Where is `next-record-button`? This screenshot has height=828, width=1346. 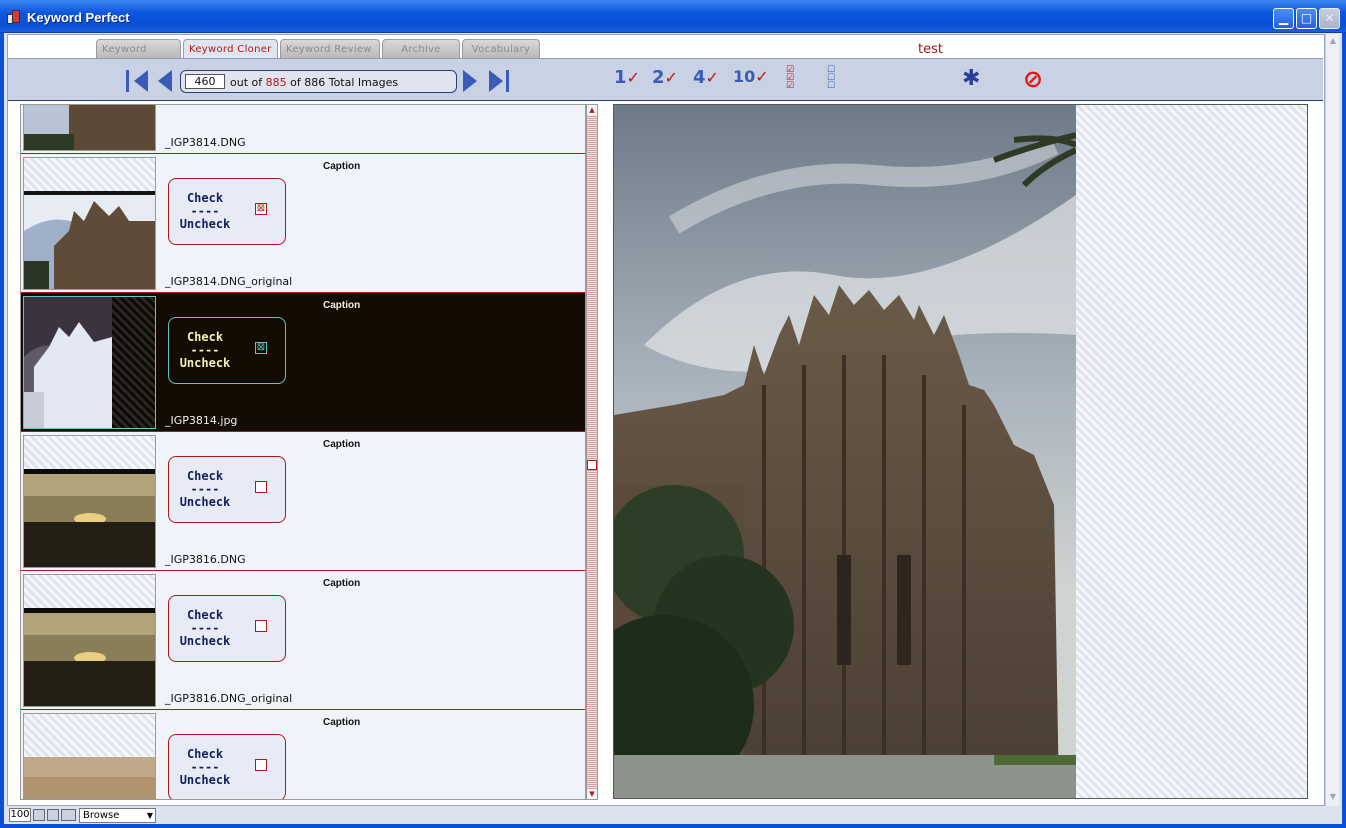
next-record-button is located at coordinates (472, 81).